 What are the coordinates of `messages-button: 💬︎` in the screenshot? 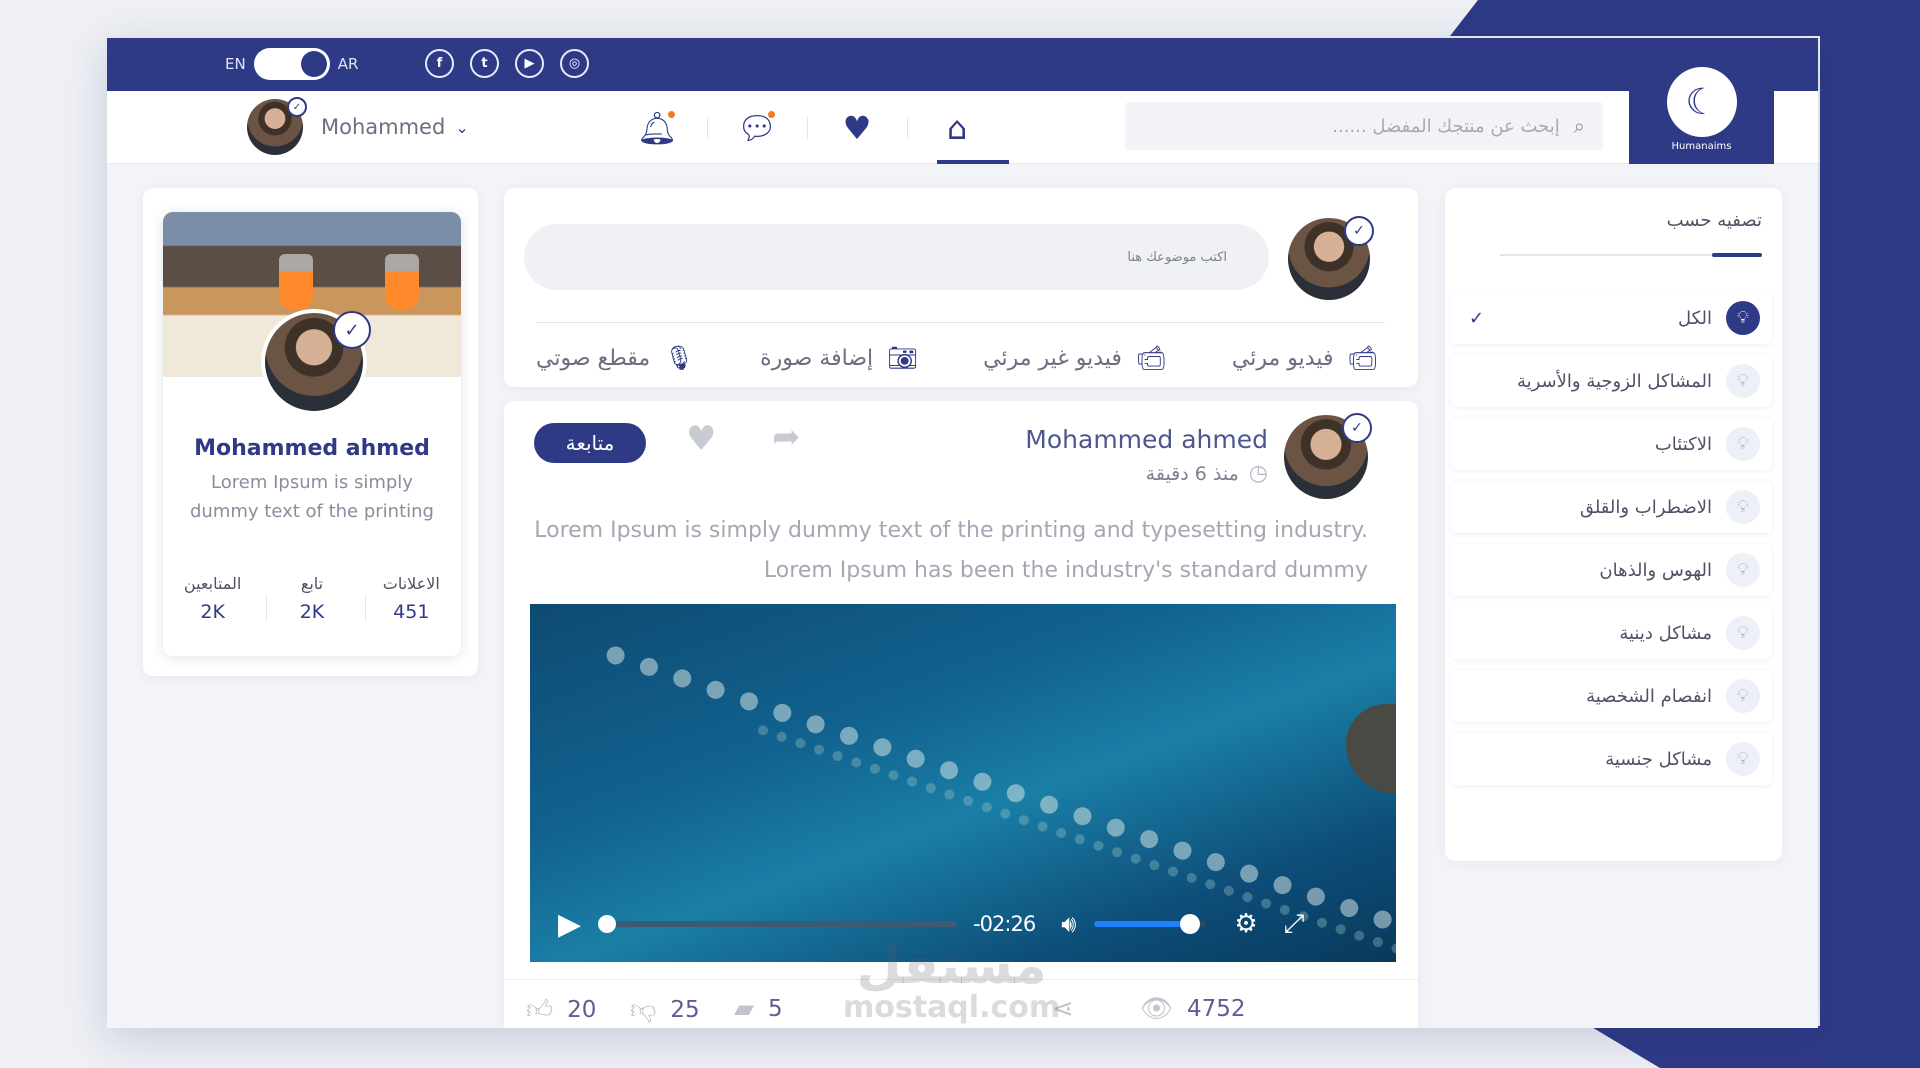 It's located at (757, 127).